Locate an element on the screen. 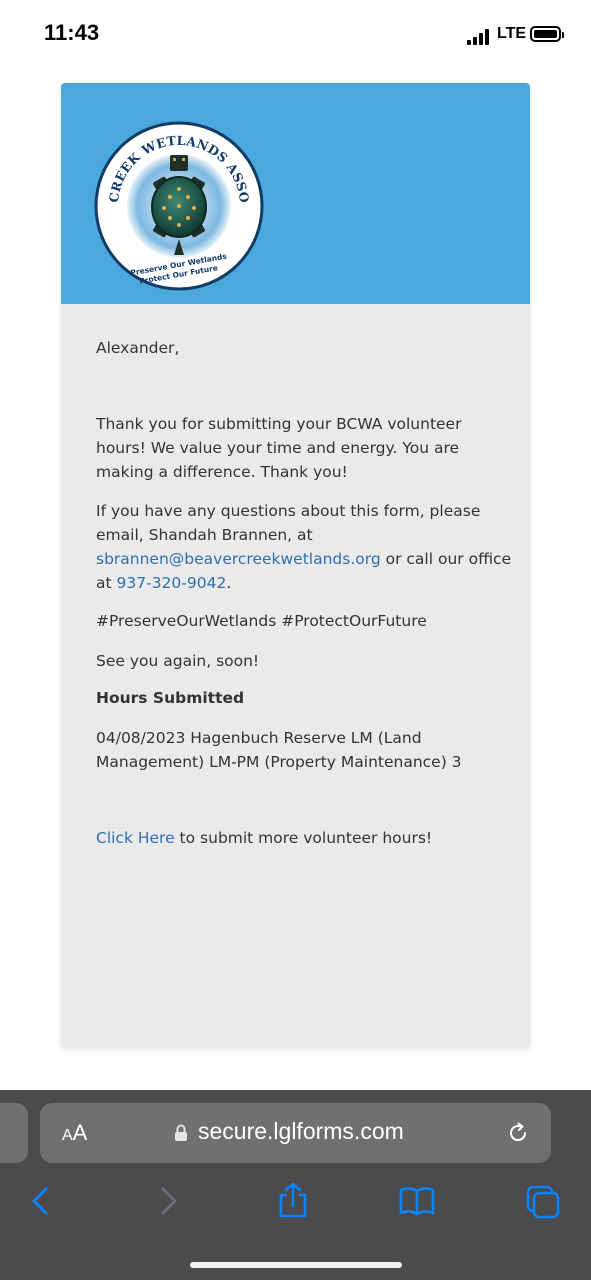 This screenshot has width=591, height=1280. submit-more-text: to submit more volunteer hours! is located at coordinates (303, 838).